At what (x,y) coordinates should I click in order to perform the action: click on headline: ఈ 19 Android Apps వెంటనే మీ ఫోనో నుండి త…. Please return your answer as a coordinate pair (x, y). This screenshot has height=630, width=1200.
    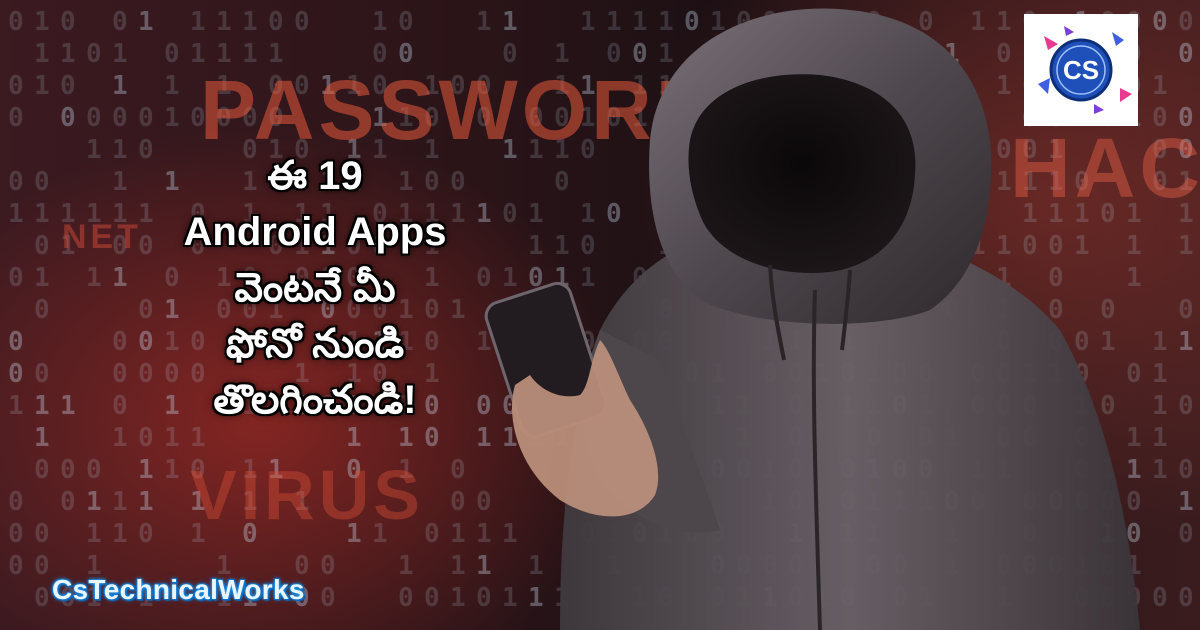
    Looking at the image, I should click on (315, 288).